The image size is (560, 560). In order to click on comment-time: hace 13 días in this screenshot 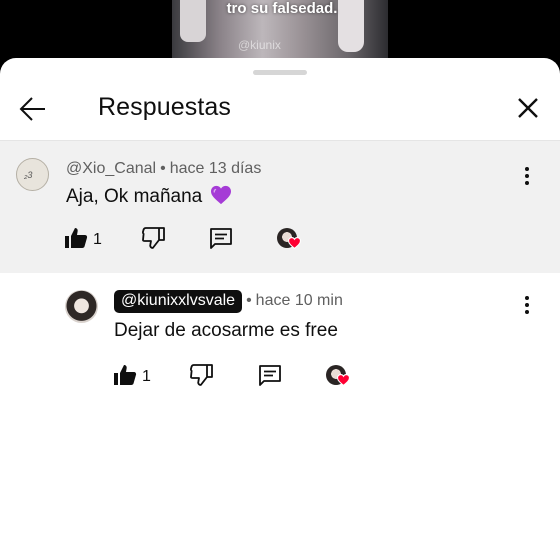, I will do `click(215, 168)`.